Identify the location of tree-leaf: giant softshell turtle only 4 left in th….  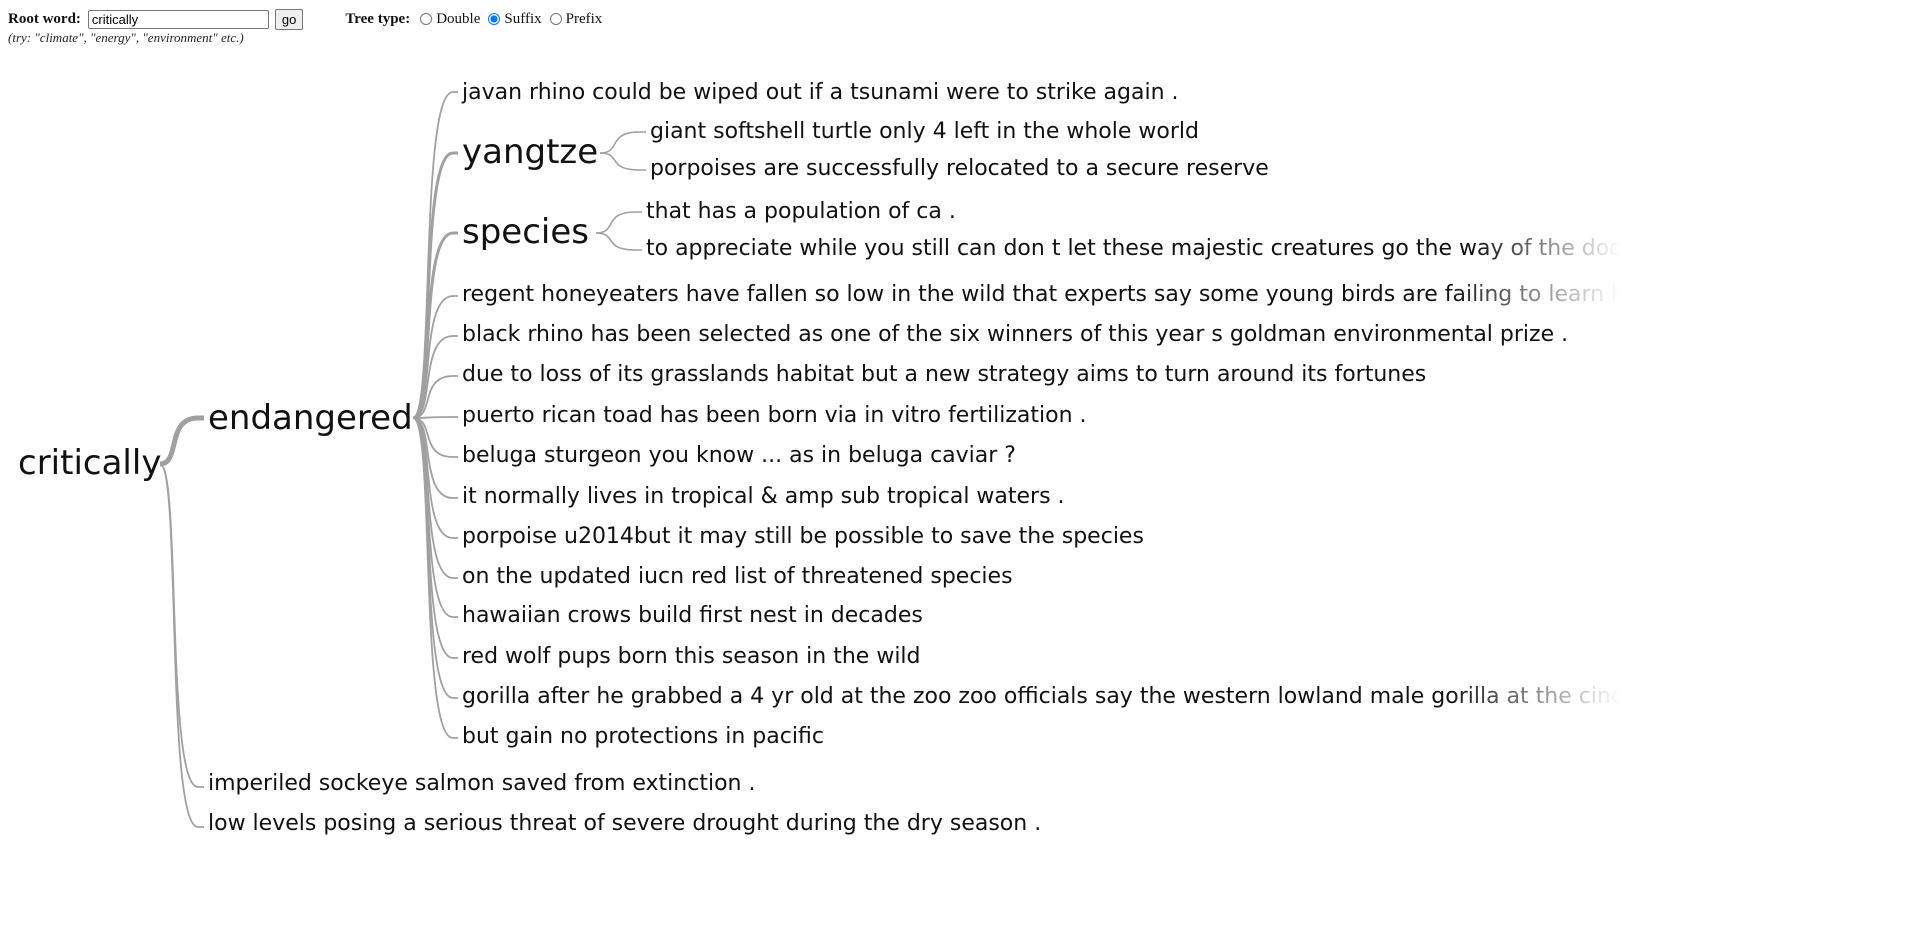
(924, 132).